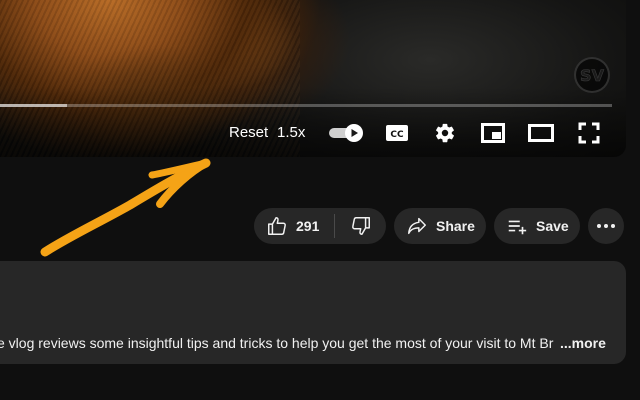  Describe the element at coordinates (493, 133) in the screenshot. I see `miniplayer-icon` at that location.